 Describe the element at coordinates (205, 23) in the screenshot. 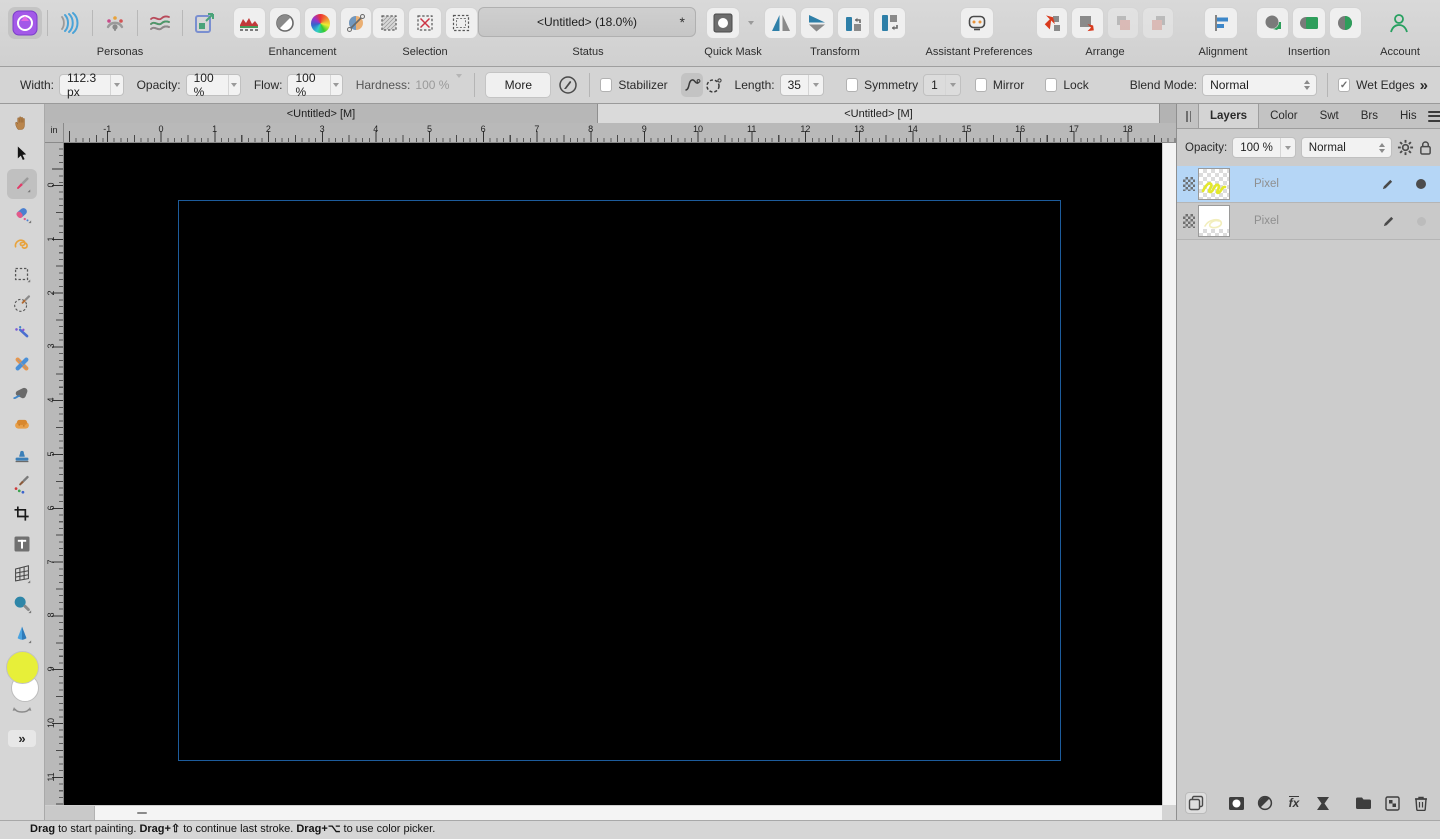

I see `export-persona-button` at that location.